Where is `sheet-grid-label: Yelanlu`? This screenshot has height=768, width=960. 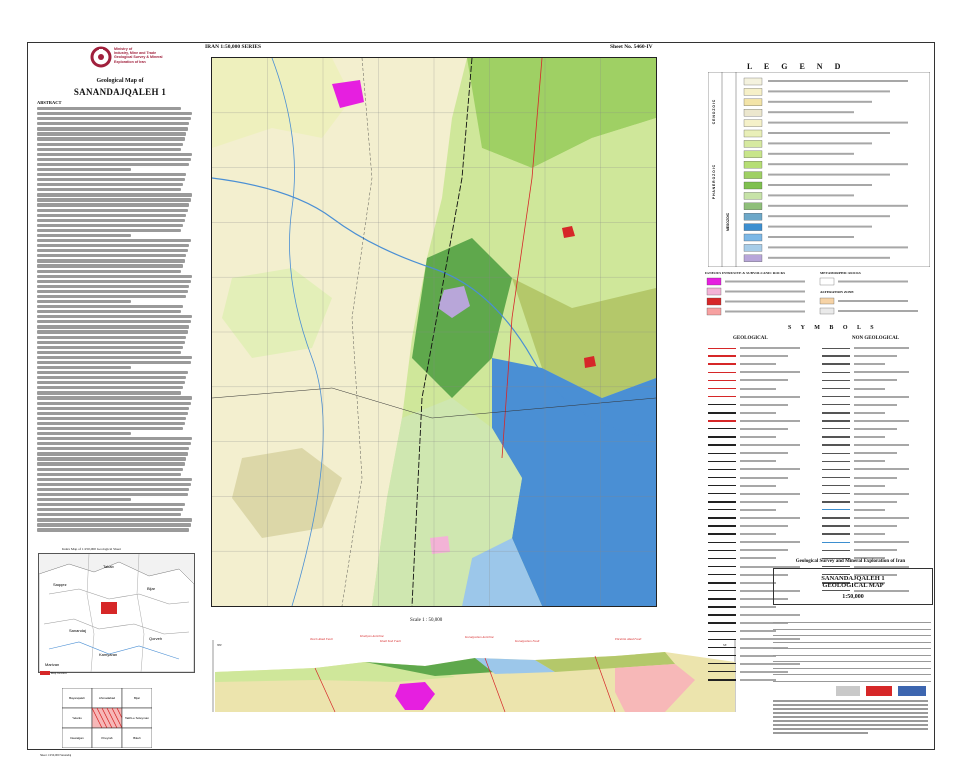 sheet-grid-label: Yelanlu is located at coordinates (77, 718).